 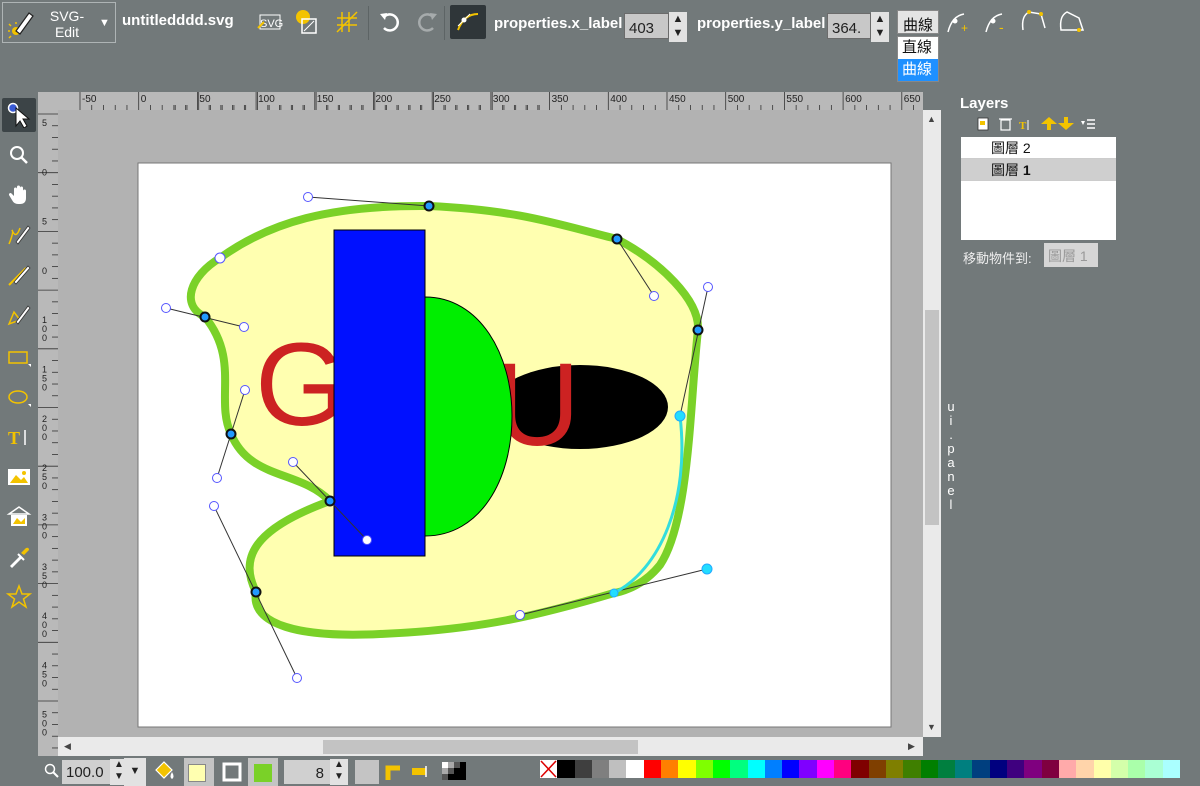 I want to click on stroke-color-swatch, so click(x=263, y=772).